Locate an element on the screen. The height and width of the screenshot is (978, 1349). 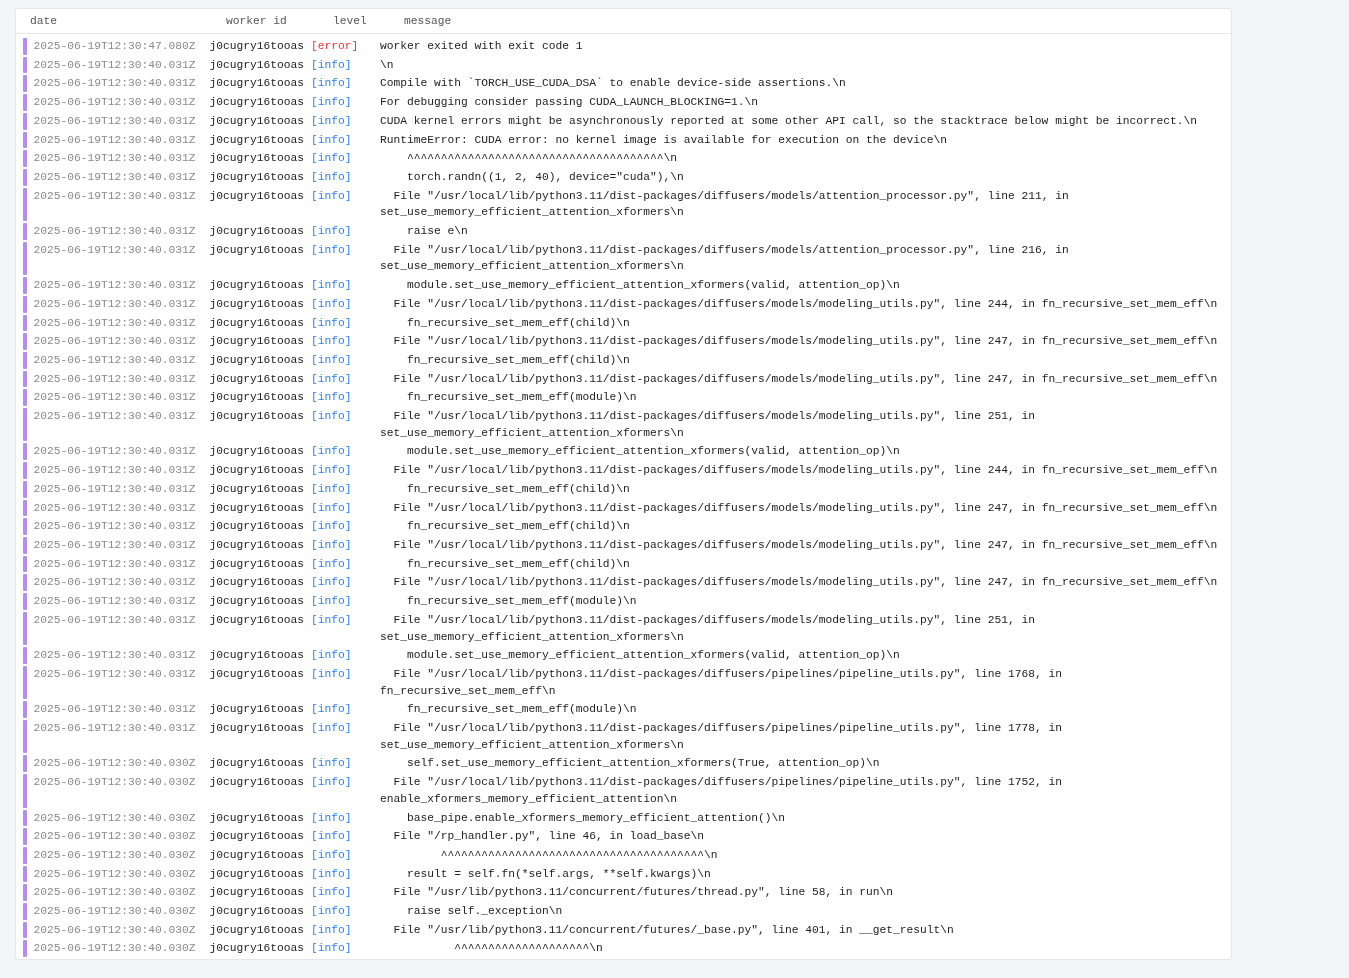
column-header: worker id is located at coordinates (257, 21).